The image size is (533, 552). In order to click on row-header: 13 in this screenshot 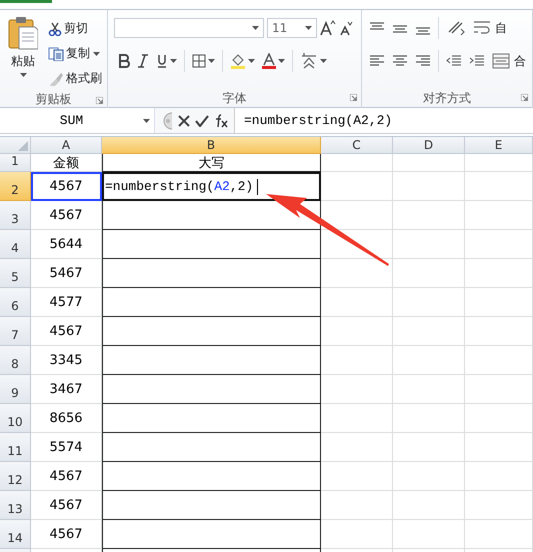, I will do `click(15, 505)`.